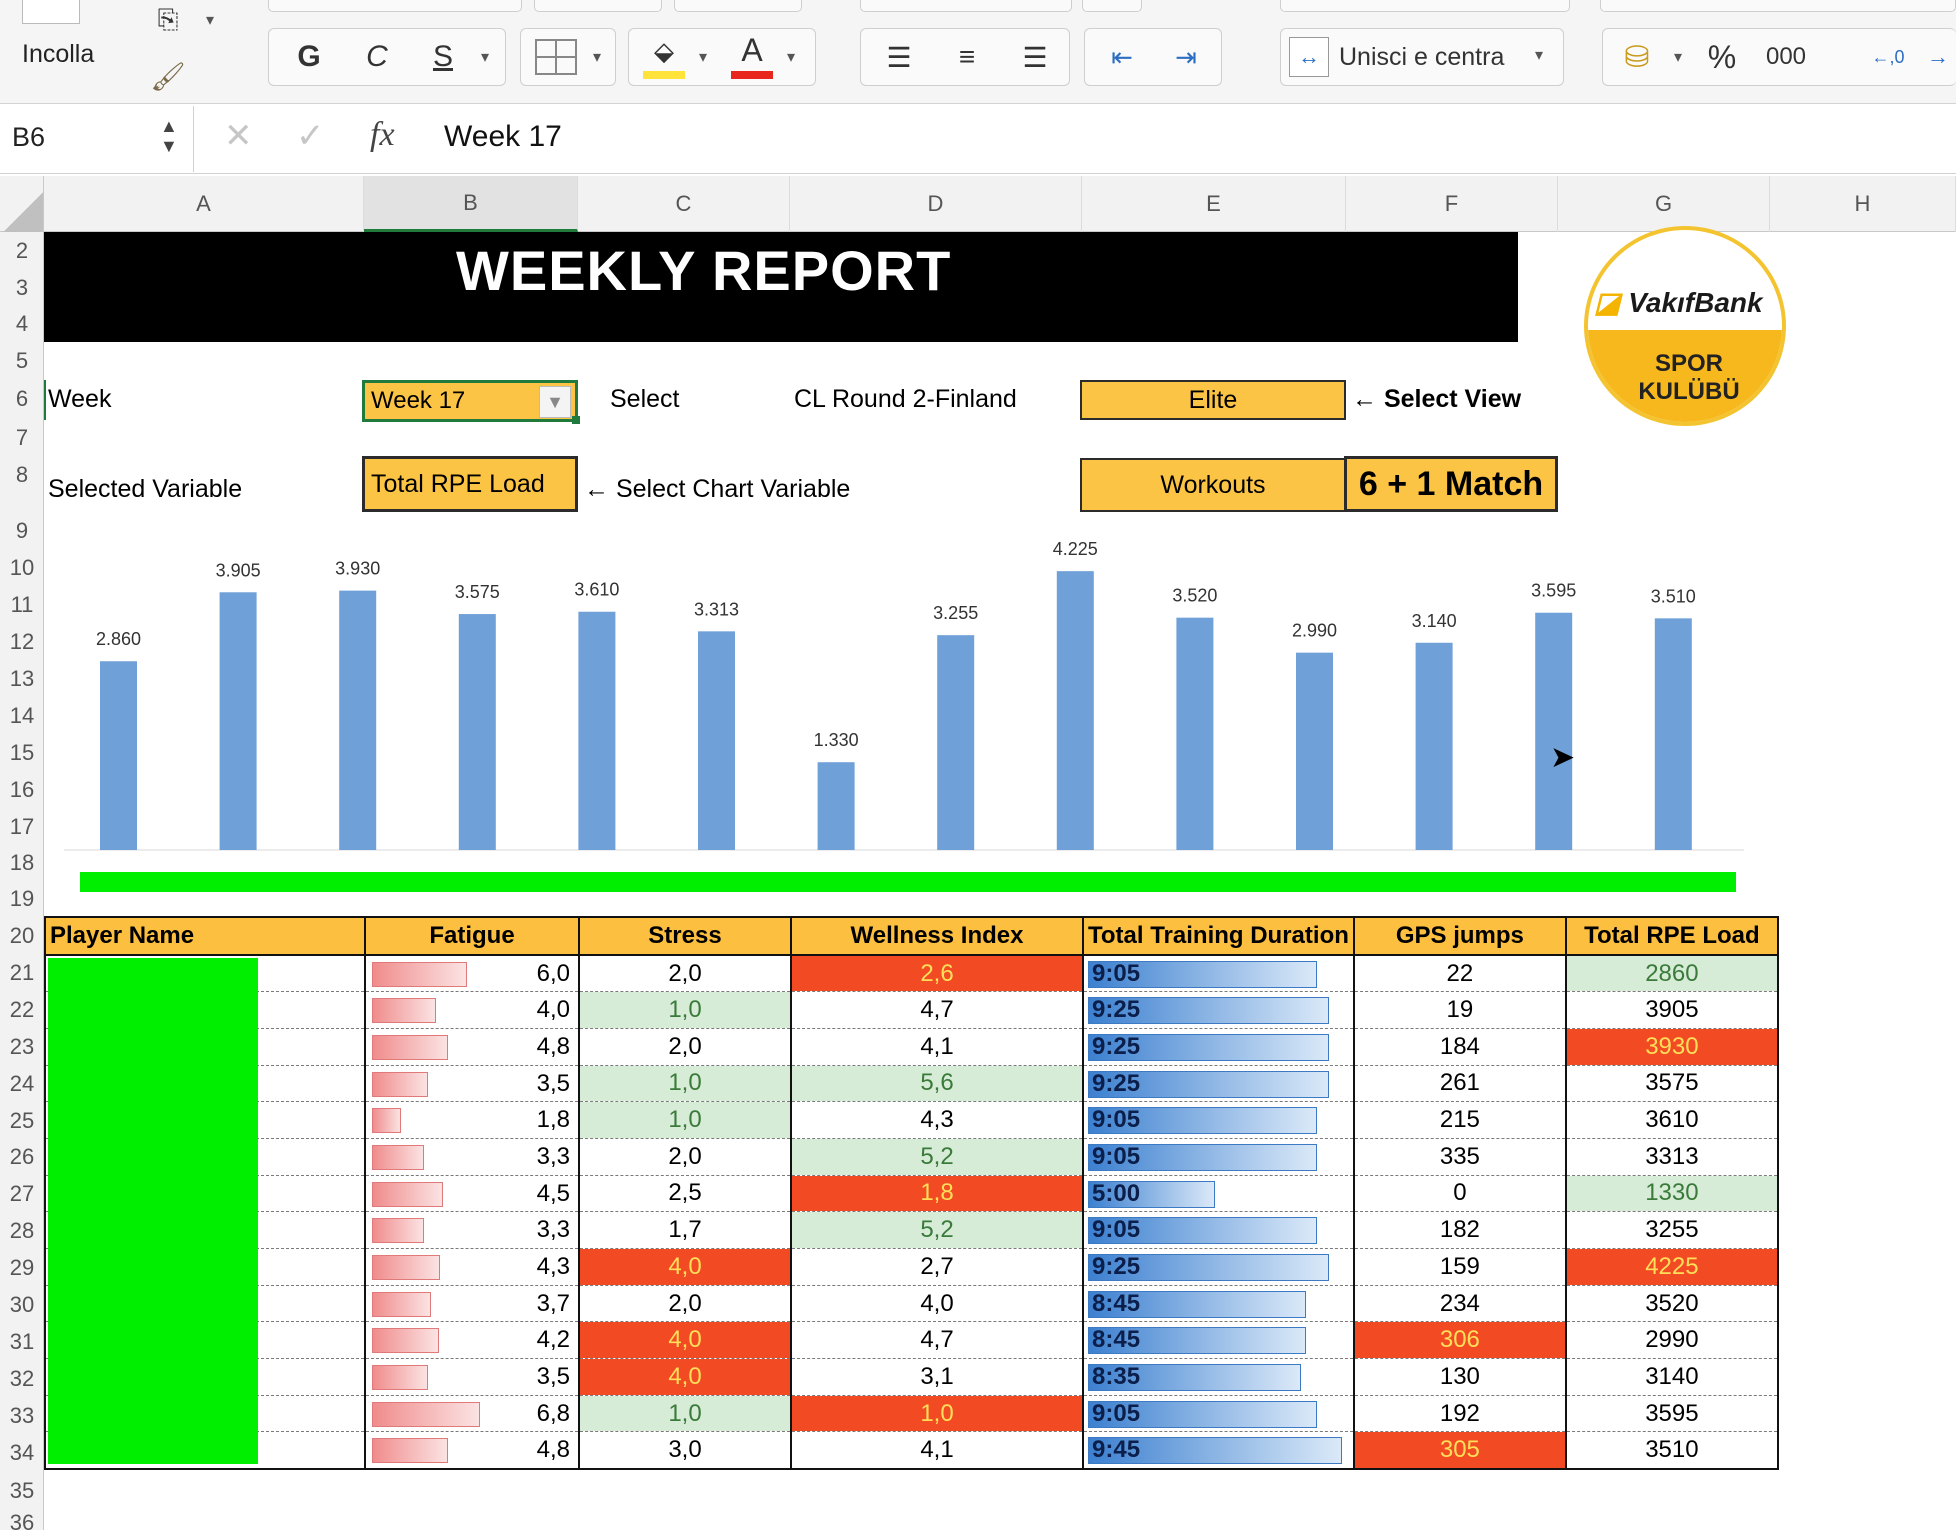 The width and height of the screenshot is (1956, 1530). I want to click on fatigue-cell: 4,0, so click(472, 1010).